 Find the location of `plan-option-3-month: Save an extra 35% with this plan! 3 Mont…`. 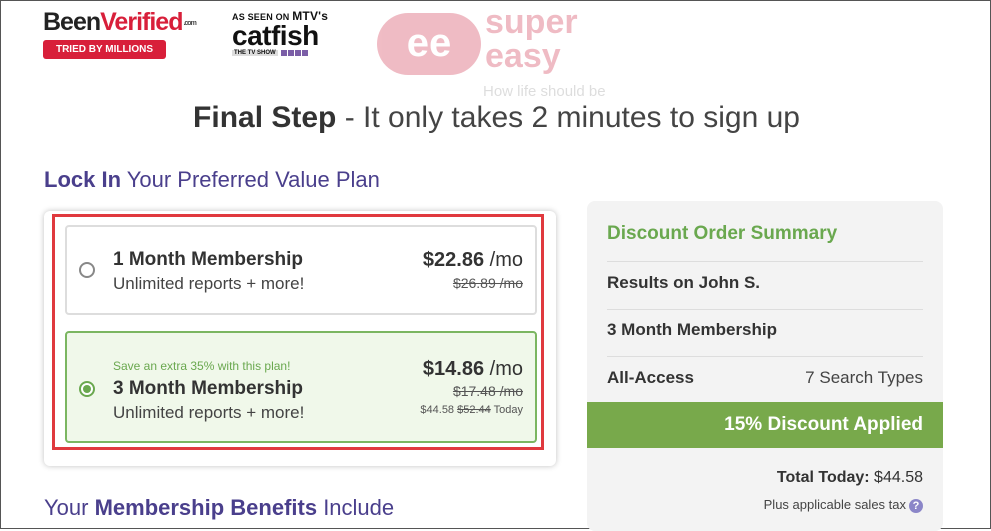

plan-option-3-month: Save an extra 35% with this plan! 3 Mont… is located at coordinates (301, 387).